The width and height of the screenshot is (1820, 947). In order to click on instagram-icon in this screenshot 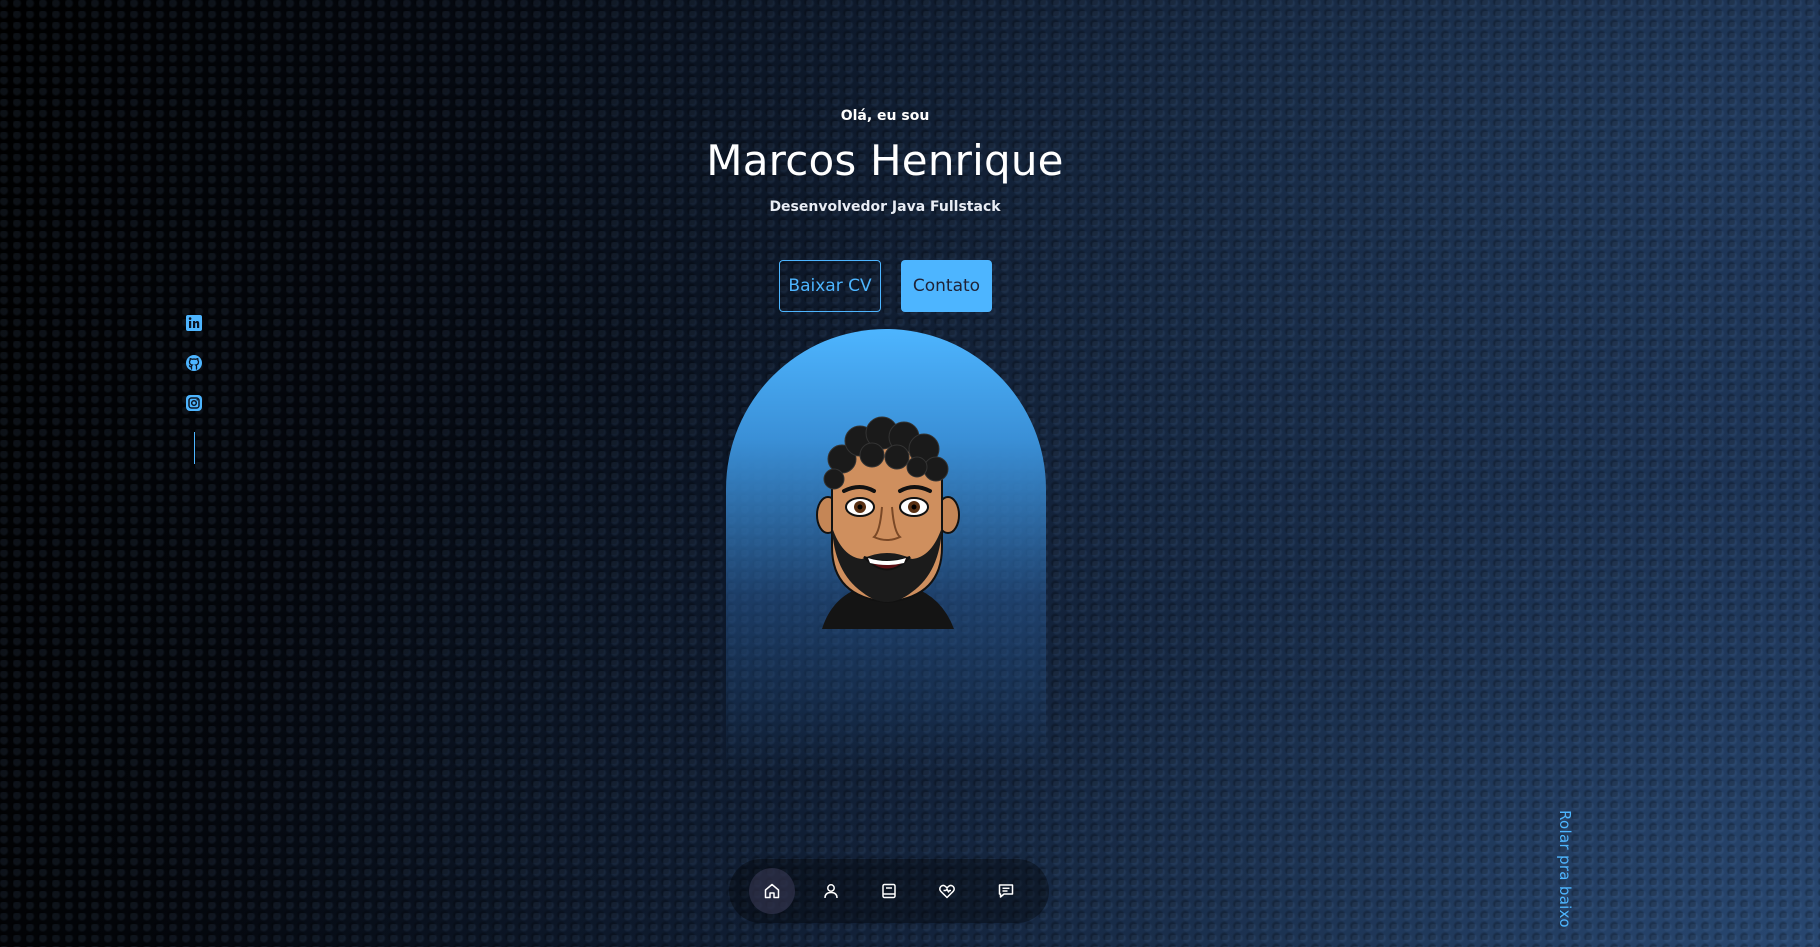, I will do `click(195, 404)`.